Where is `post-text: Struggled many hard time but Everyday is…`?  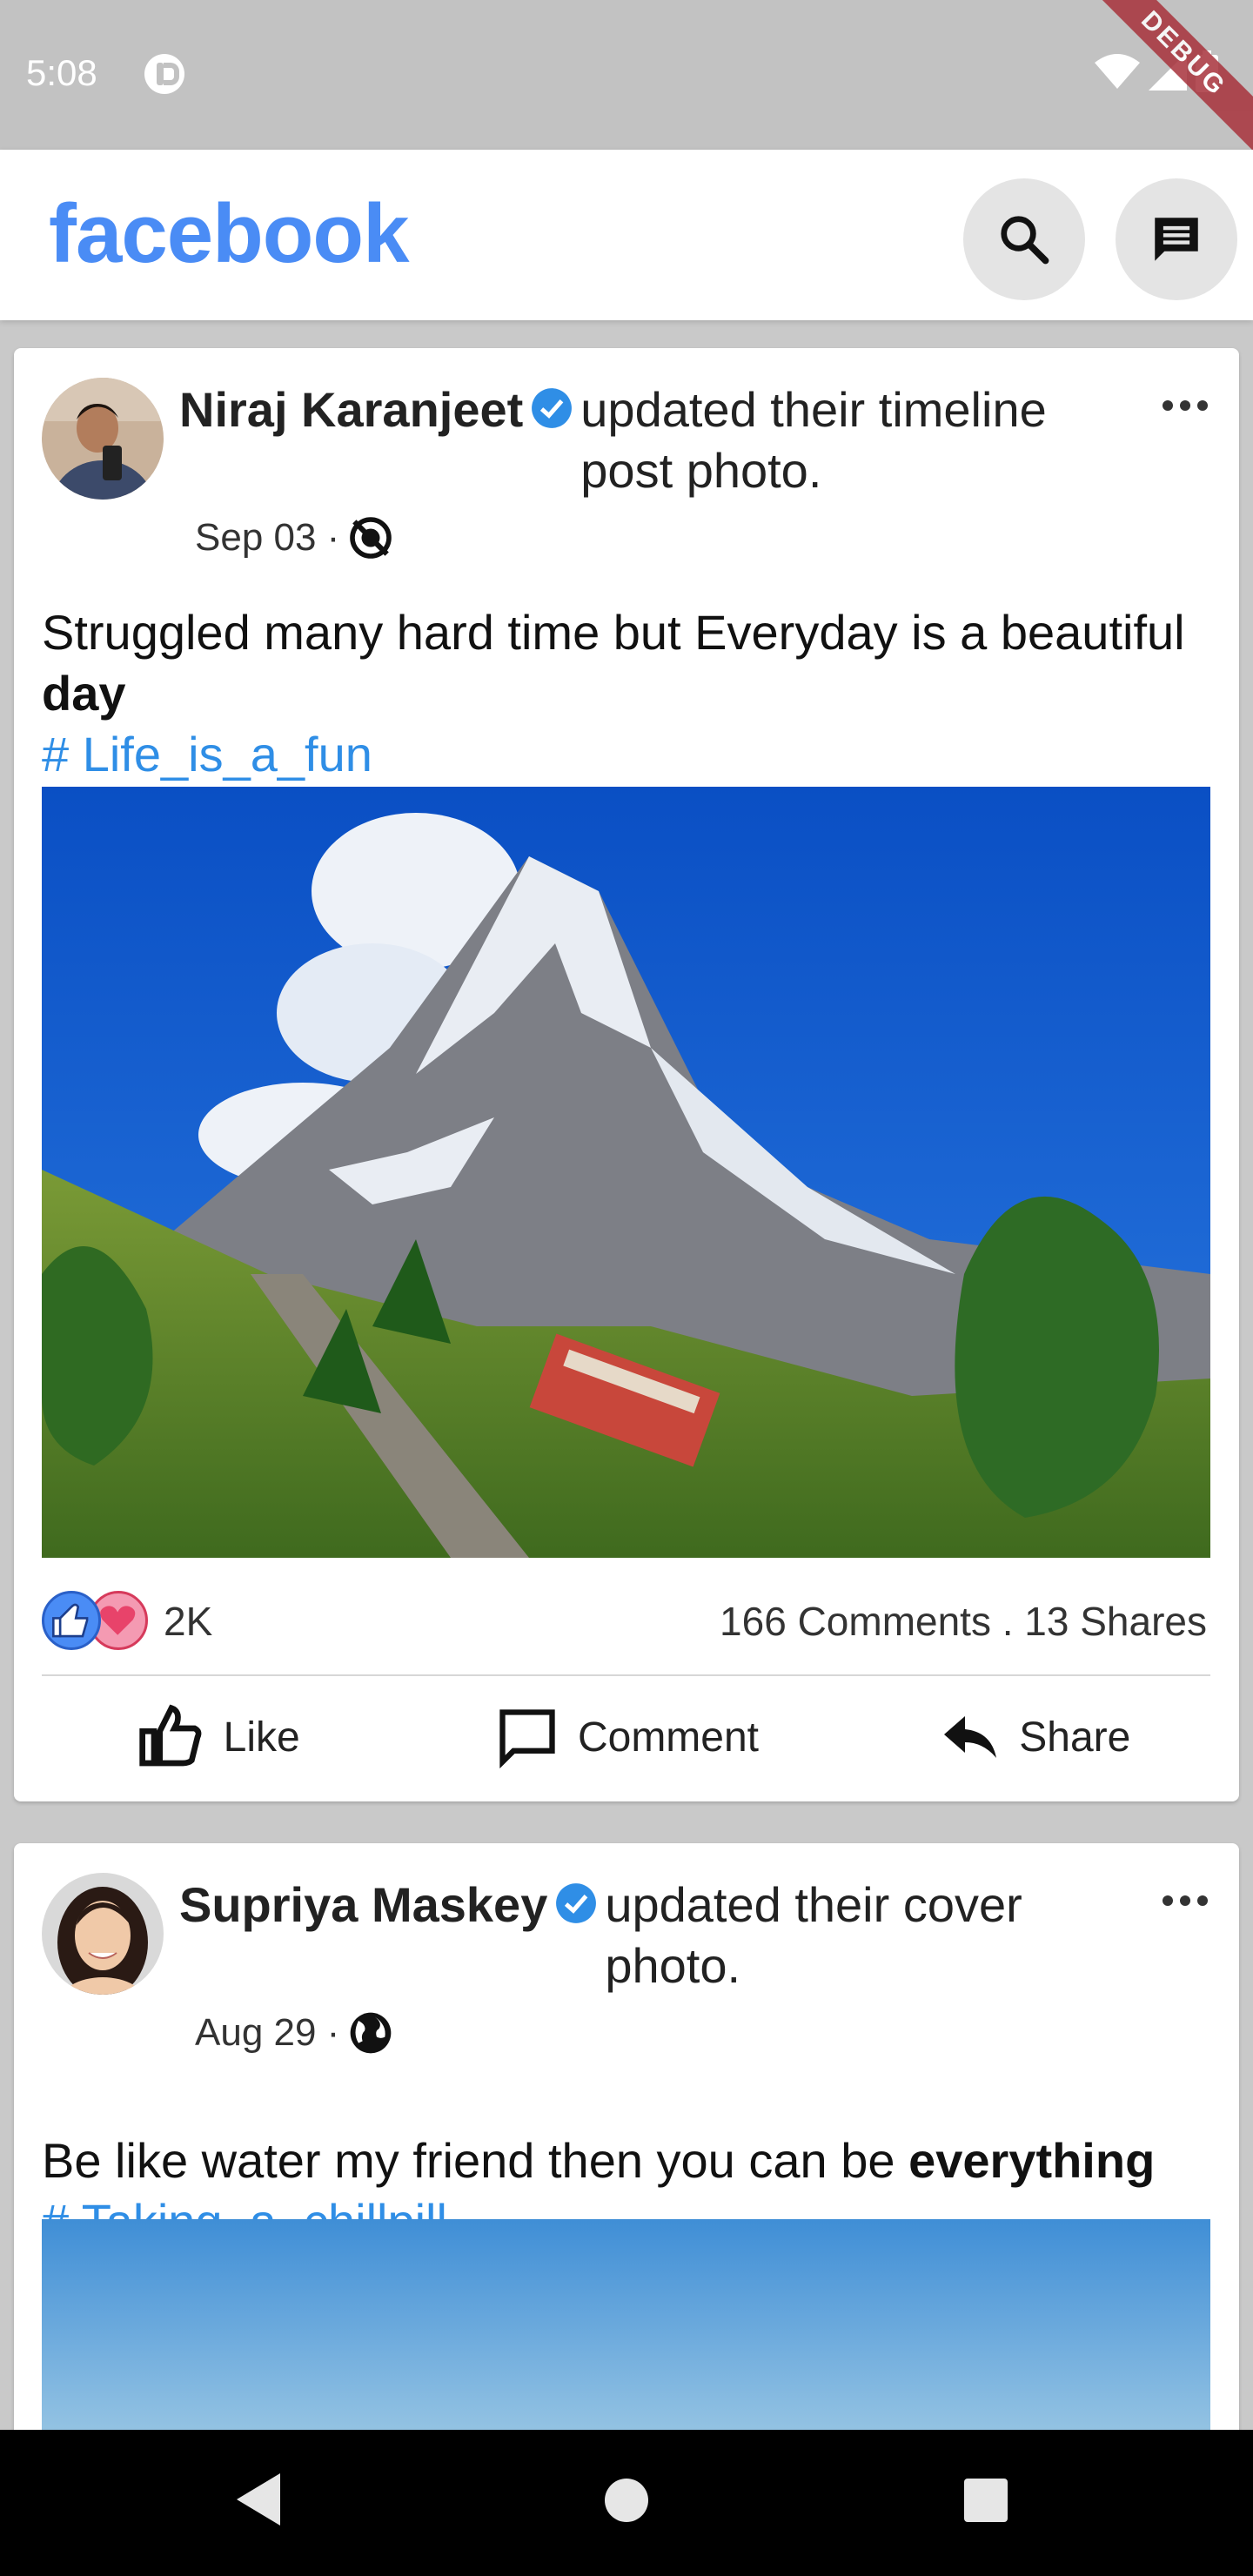 post-text: Struggled many hard time but Everyday is… is located at coordinates (629, 693).